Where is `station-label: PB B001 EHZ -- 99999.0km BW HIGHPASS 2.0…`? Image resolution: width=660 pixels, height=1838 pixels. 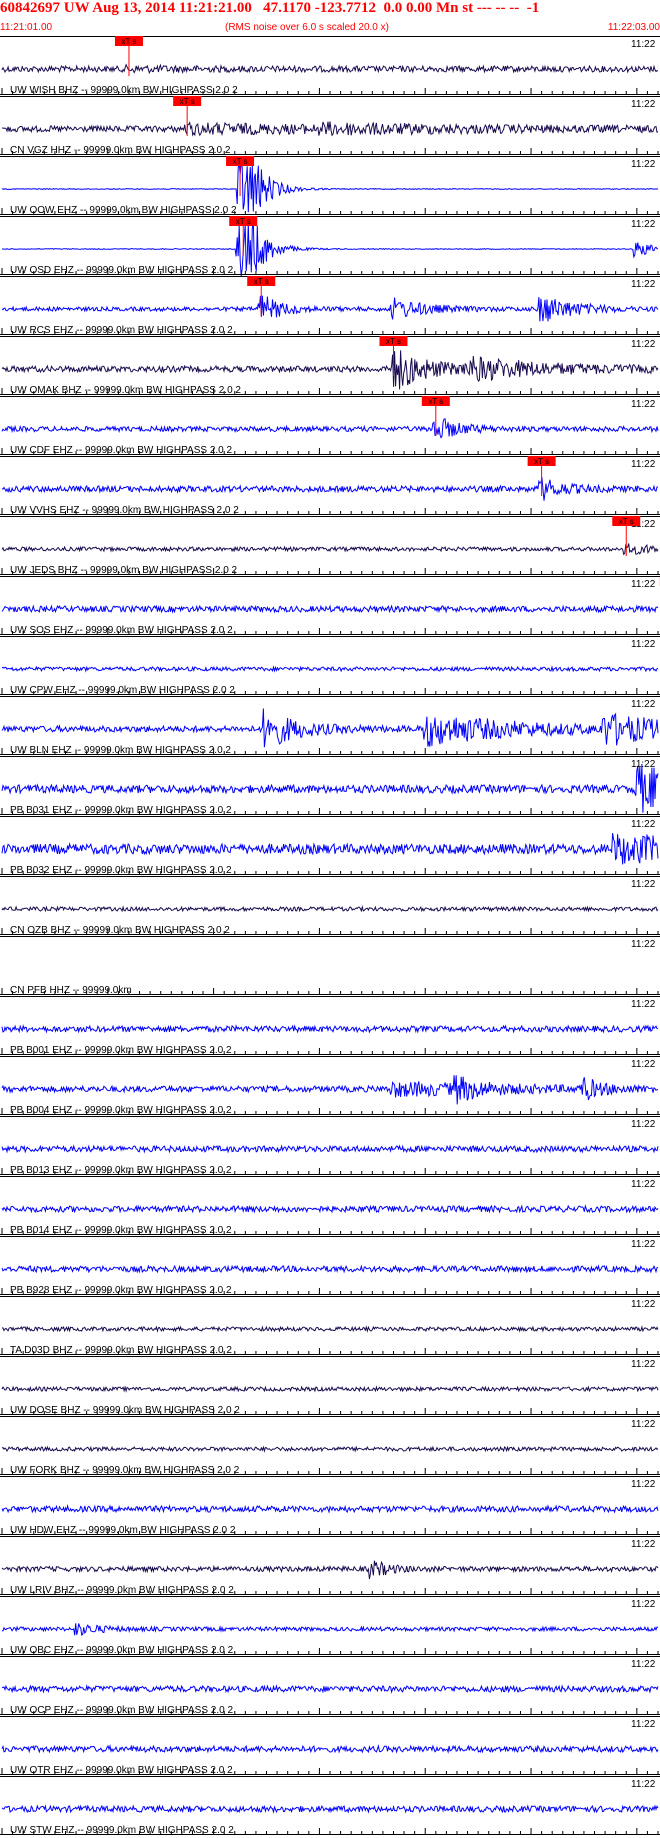 station-label: PB B001 EHZ -- 99999.0km BW HIGHPASS 2.0… is located at coordinates (121, 1050).